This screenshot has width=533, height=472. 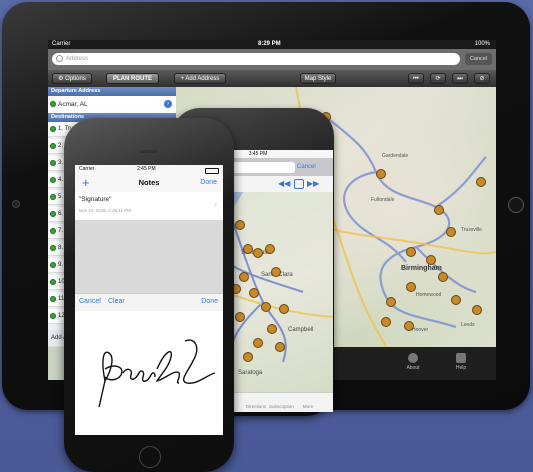 I want to click on plan-route-button: PLAN ROUTE, so click(x=132, y=78).